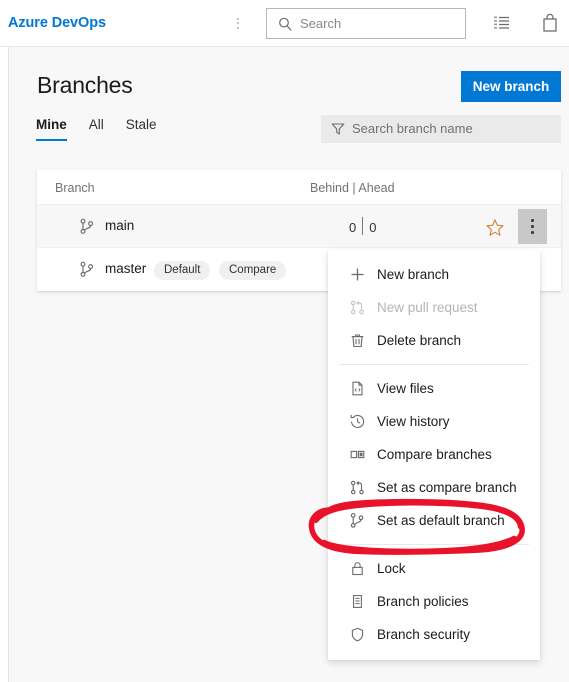  I want to click on menu-item-new-branch: New branch, so click(434, 274).